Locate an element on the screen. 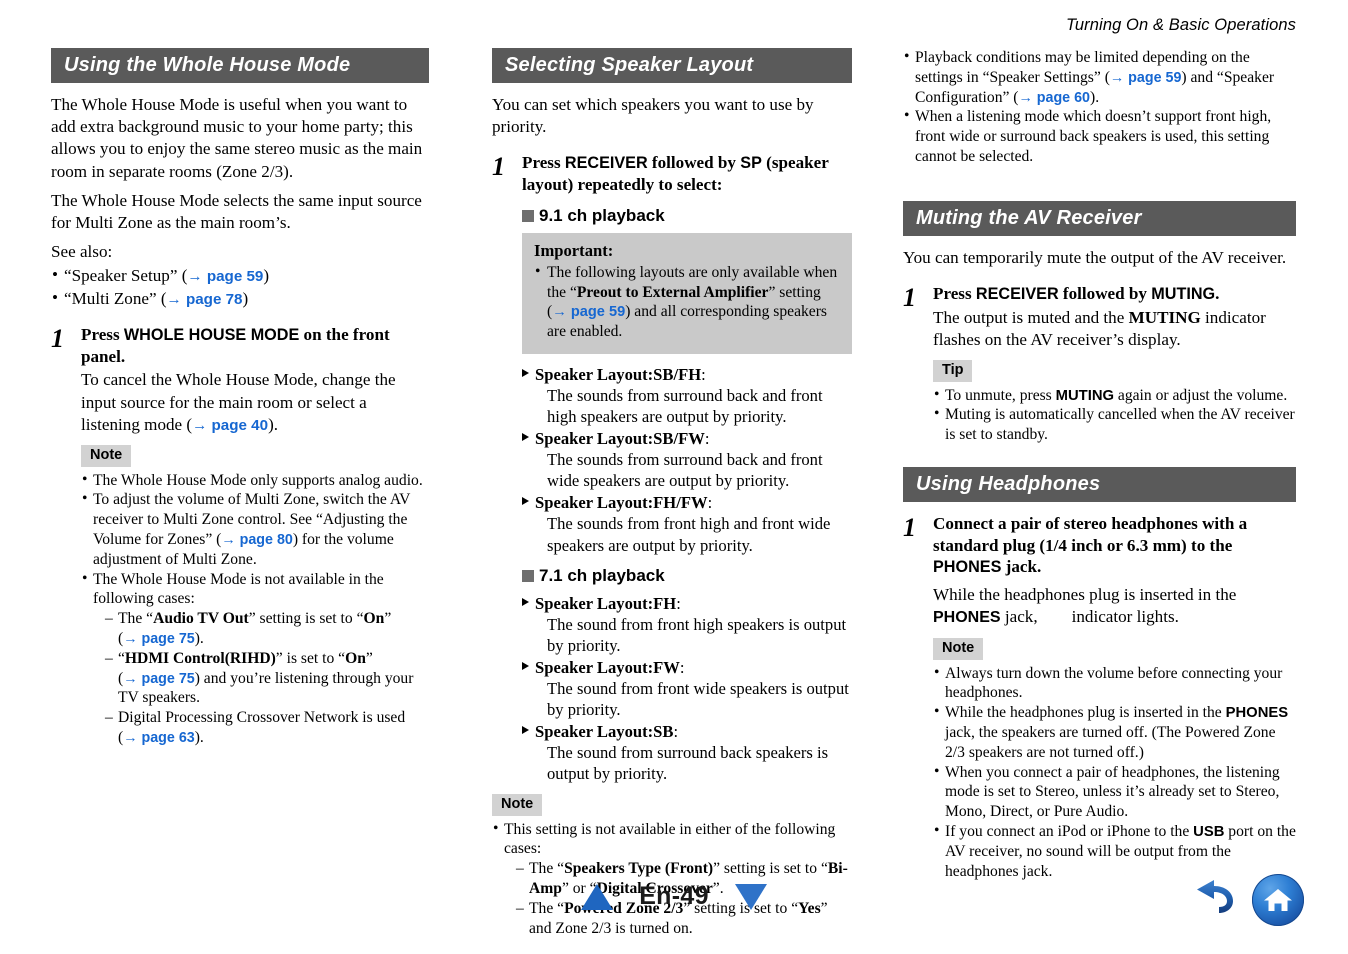 The width and height of the screenshot is (1348, 954). layout-label: Speaker Layout:SB/FH is located at coordinates (618, 375).